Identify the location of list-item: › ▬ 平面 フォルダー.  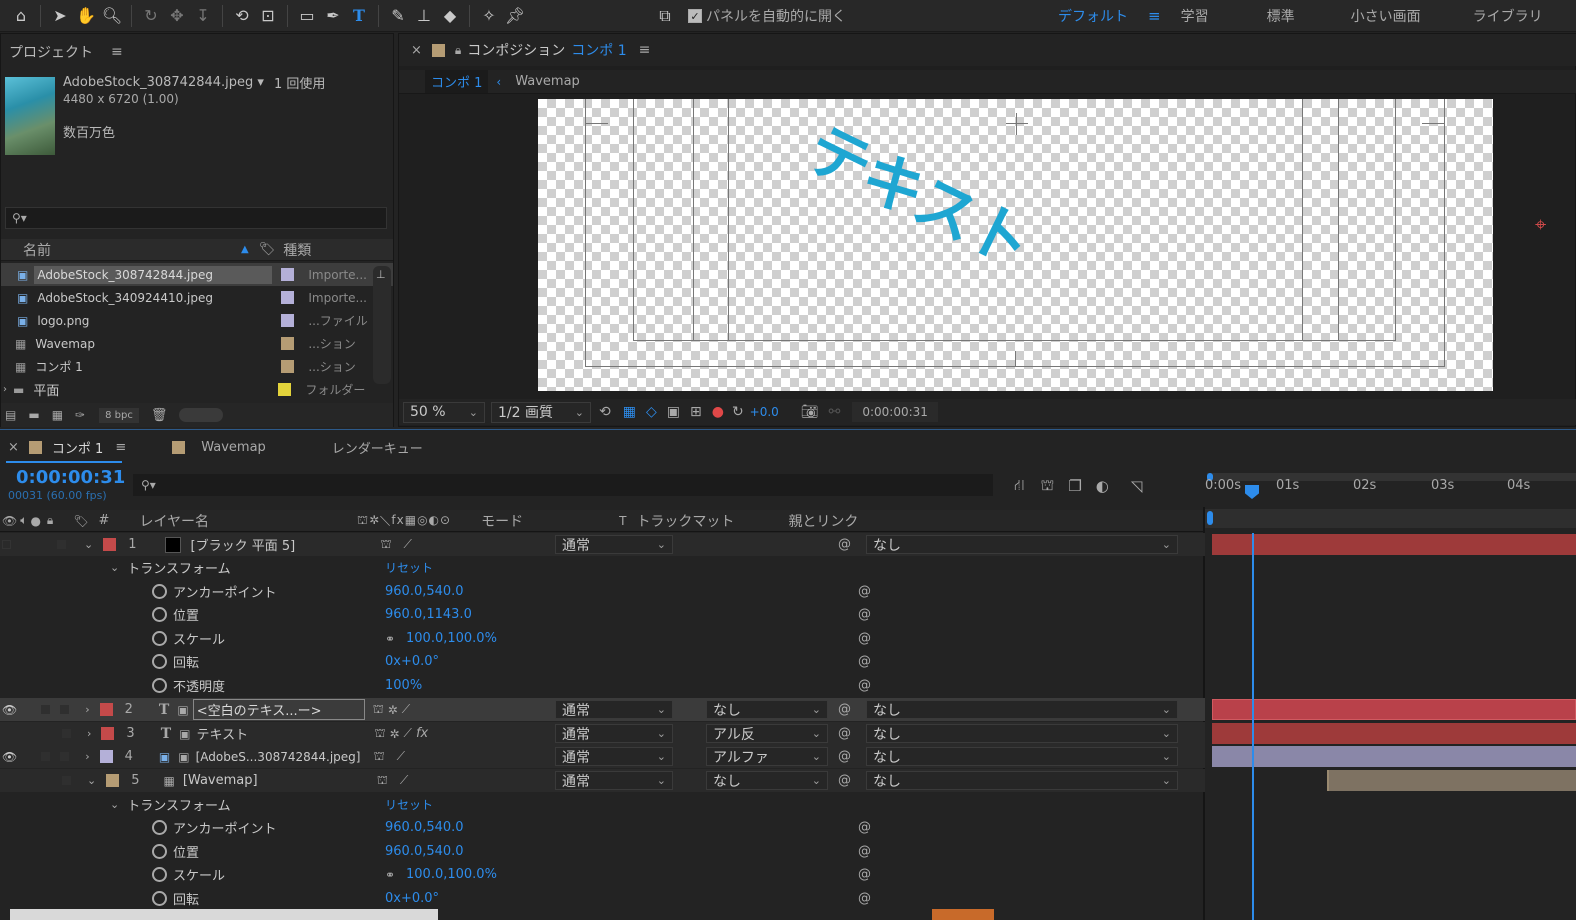
(197, 389).